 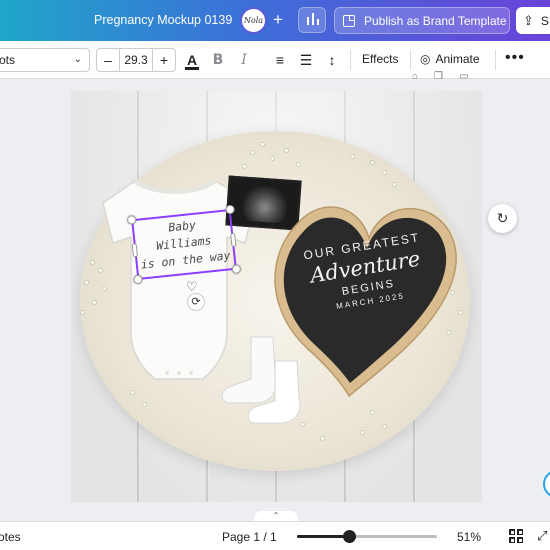 I want to click on decrease-size-button: –, so click(x=108, y=60).